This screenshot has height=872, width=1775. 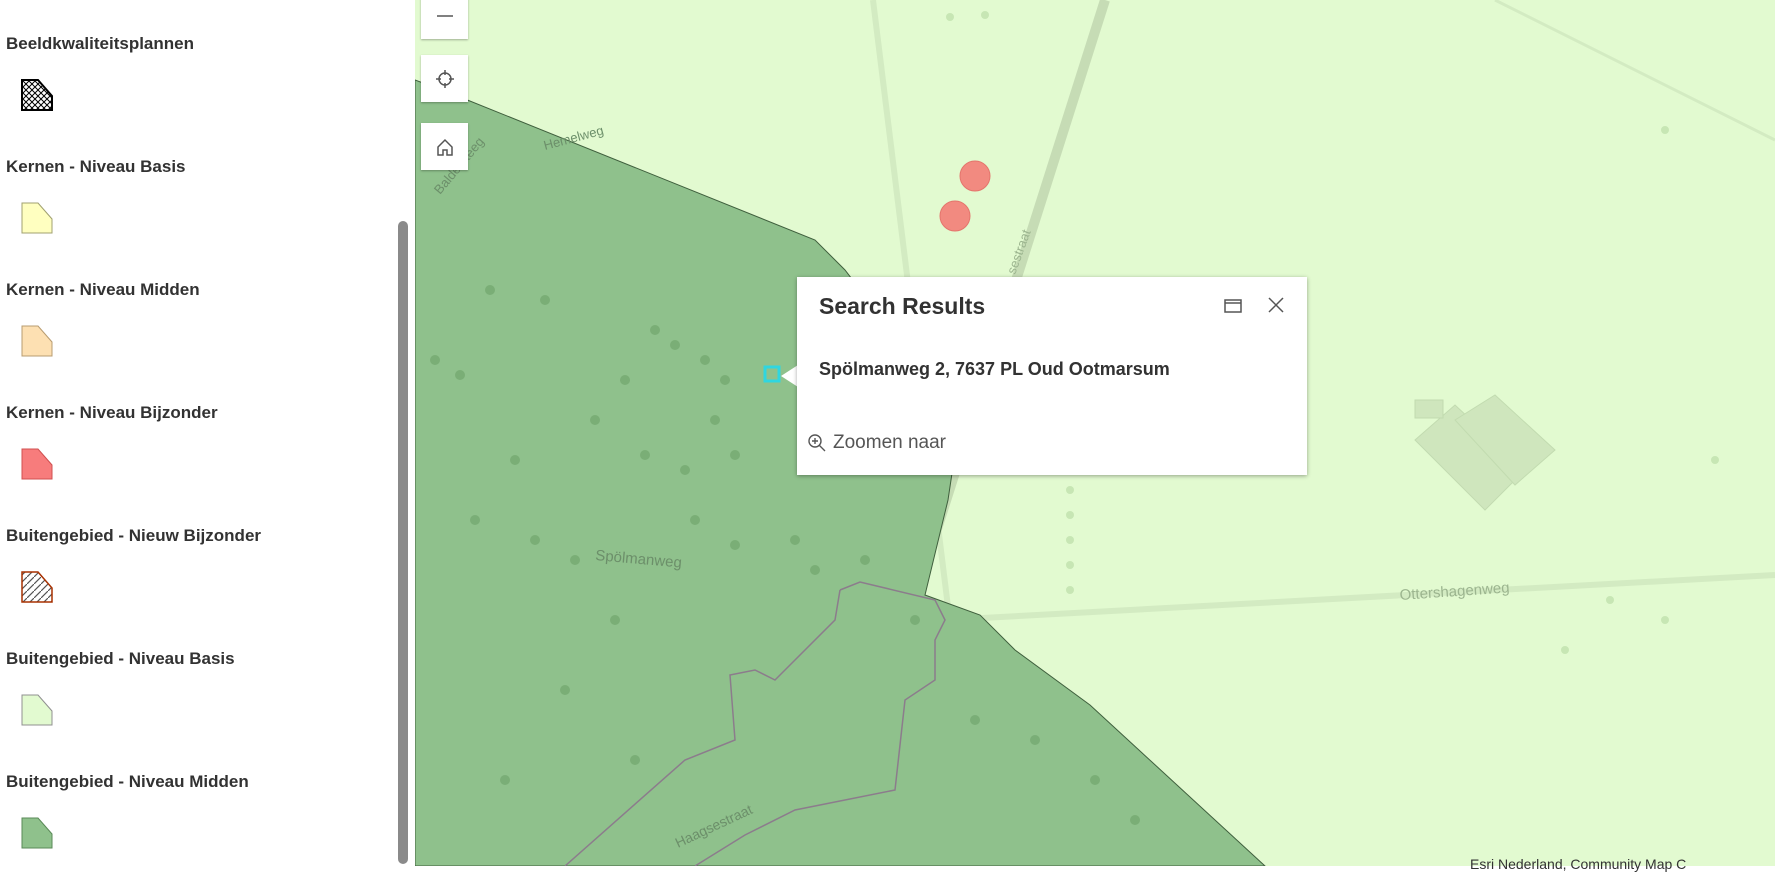 I want to click on legend-swatch-buitengebied-basis, so click(x=37, y=710).